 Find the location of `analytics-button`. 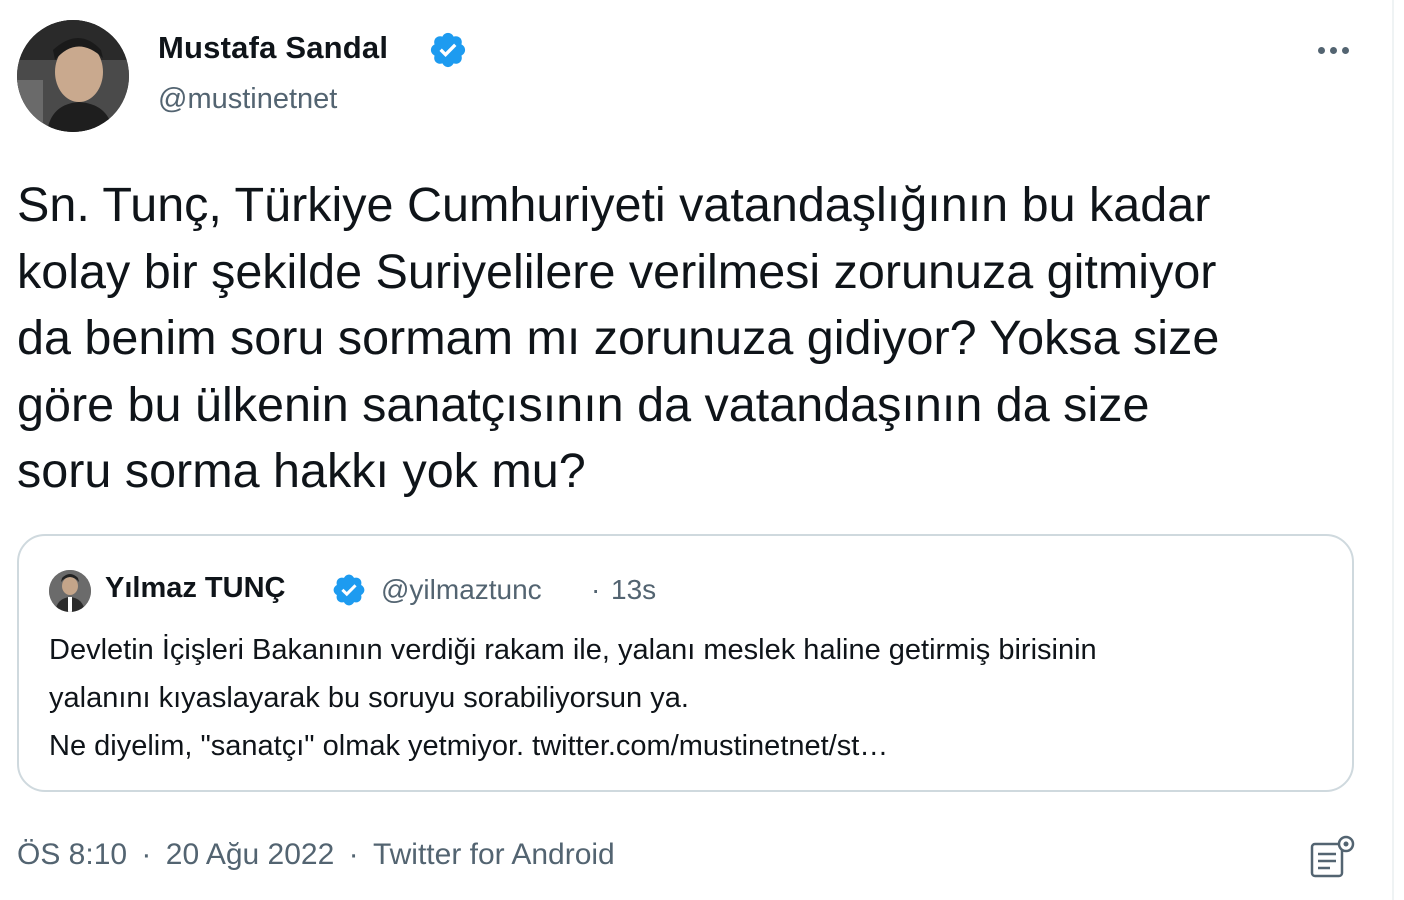

analytics-button is located at coordinates (1332, 858).